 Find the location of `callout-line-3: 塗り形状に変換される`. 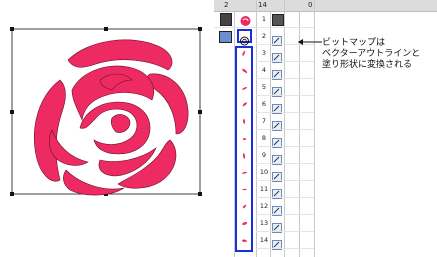

callout-line-3: 塗り形状に変換される is located at coordinates (367, 65).